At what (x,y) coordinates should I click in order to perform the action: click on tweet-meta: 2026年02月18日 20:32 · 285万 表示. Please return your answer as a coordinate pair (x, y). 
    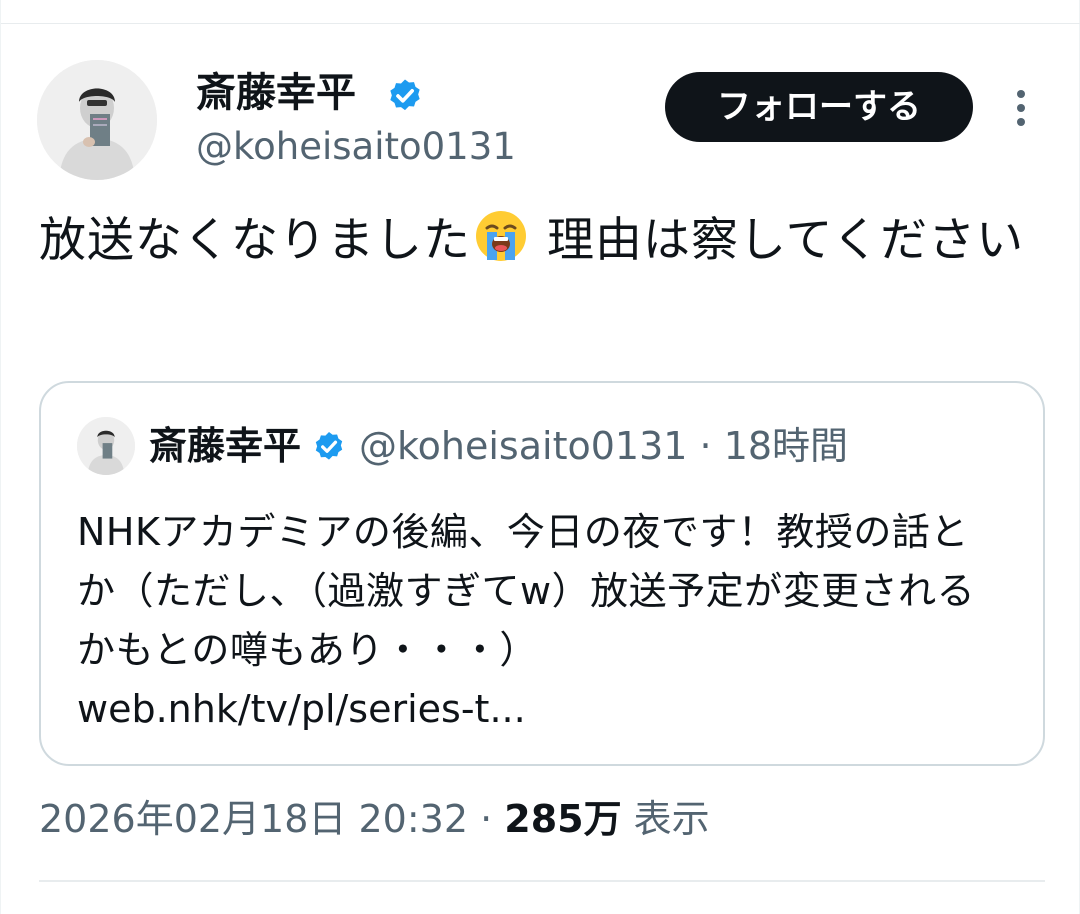
    Looking at the image, I should click on (374, 819).